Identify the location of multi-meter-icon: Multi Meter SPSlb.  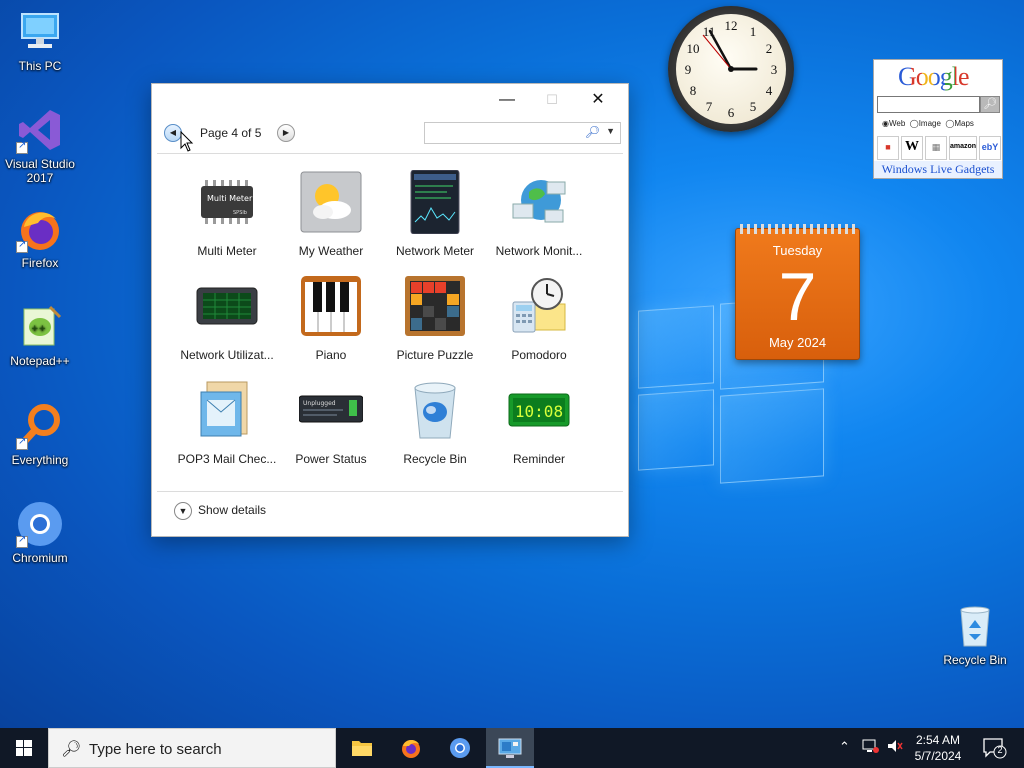
(227, 202).